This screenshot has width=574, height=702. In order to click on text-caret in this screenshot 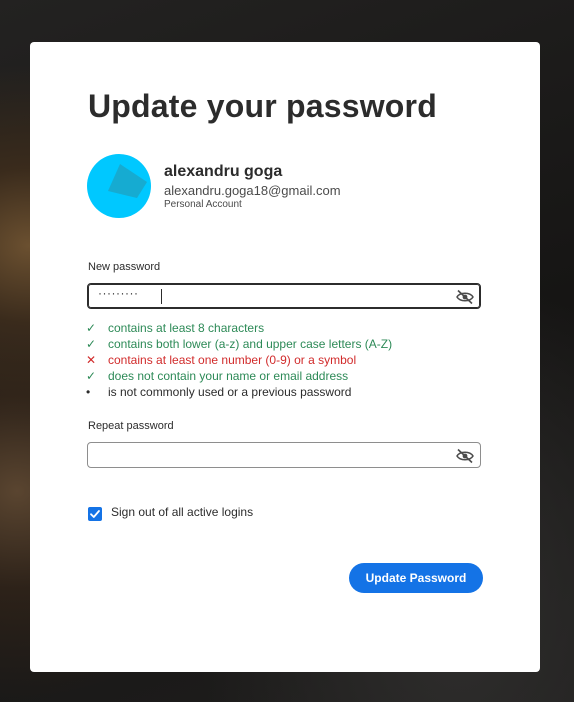, I will do `click(161, 296)`.